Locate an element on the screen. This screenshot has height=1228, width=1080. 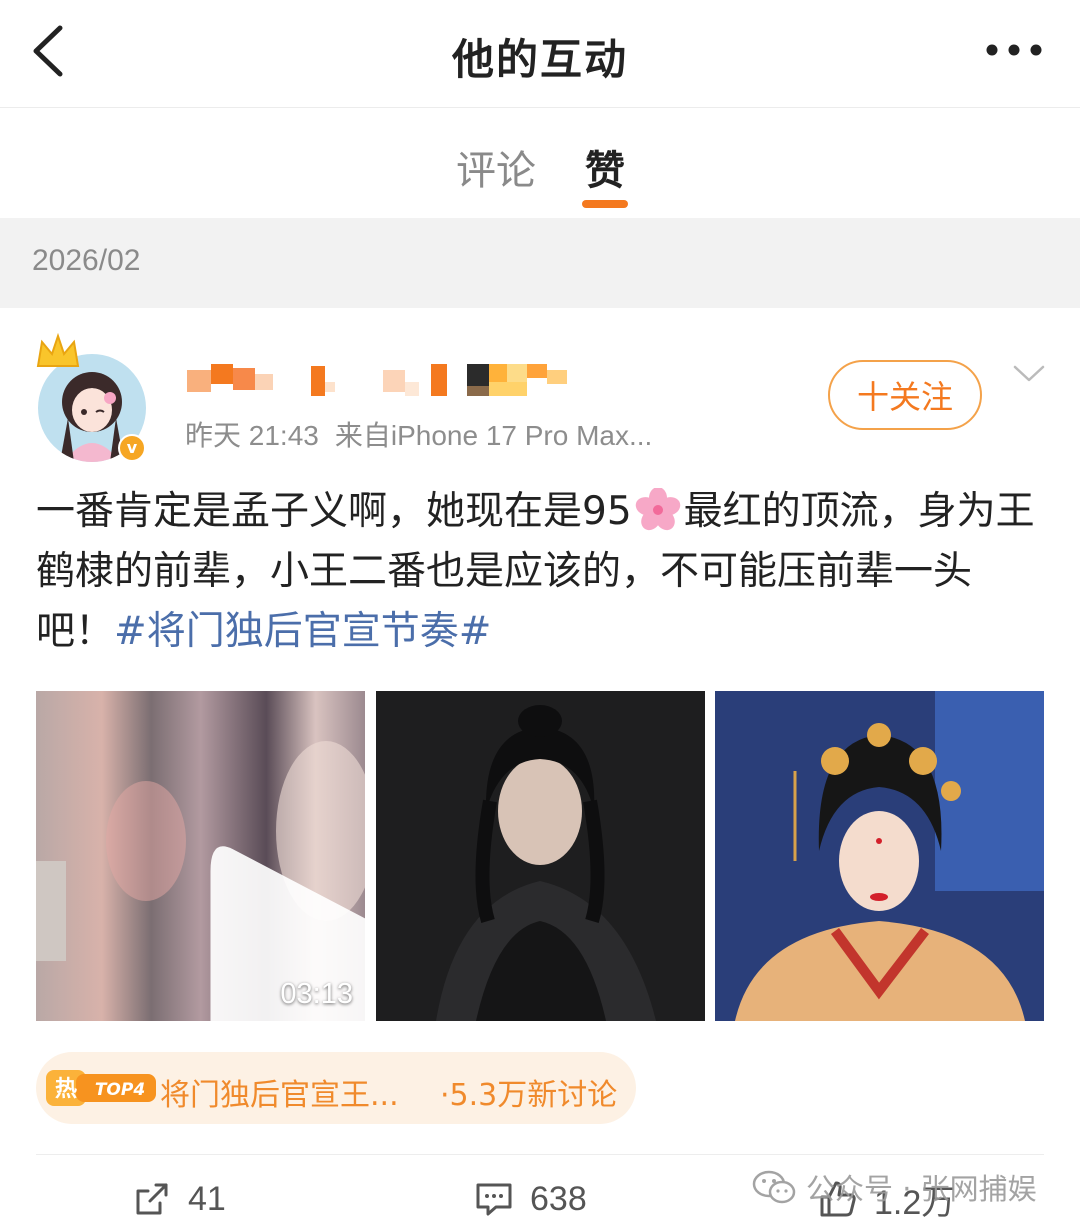
hot-topic-bar: 热 TOP4 将门独后官宣王... ·5.3万新讨论 is located at coordinates (336, 1088).